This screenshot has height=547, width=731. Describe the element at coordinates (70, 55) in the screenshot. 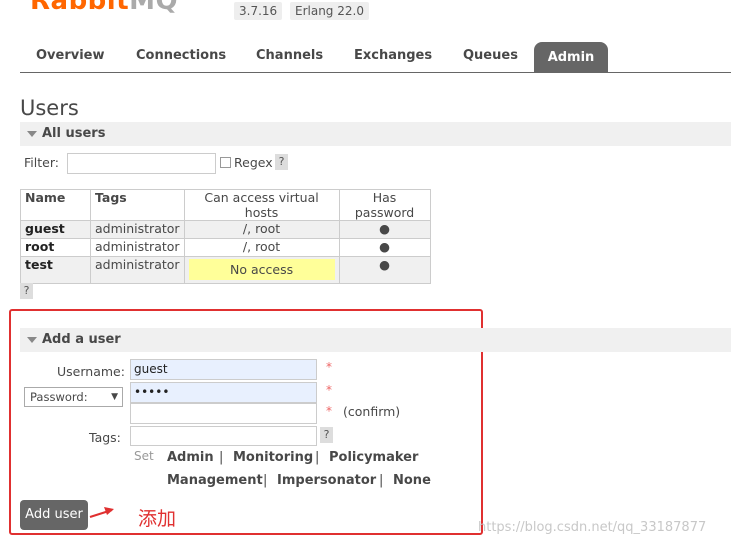

I see `tab-overview: Overview` at that location.